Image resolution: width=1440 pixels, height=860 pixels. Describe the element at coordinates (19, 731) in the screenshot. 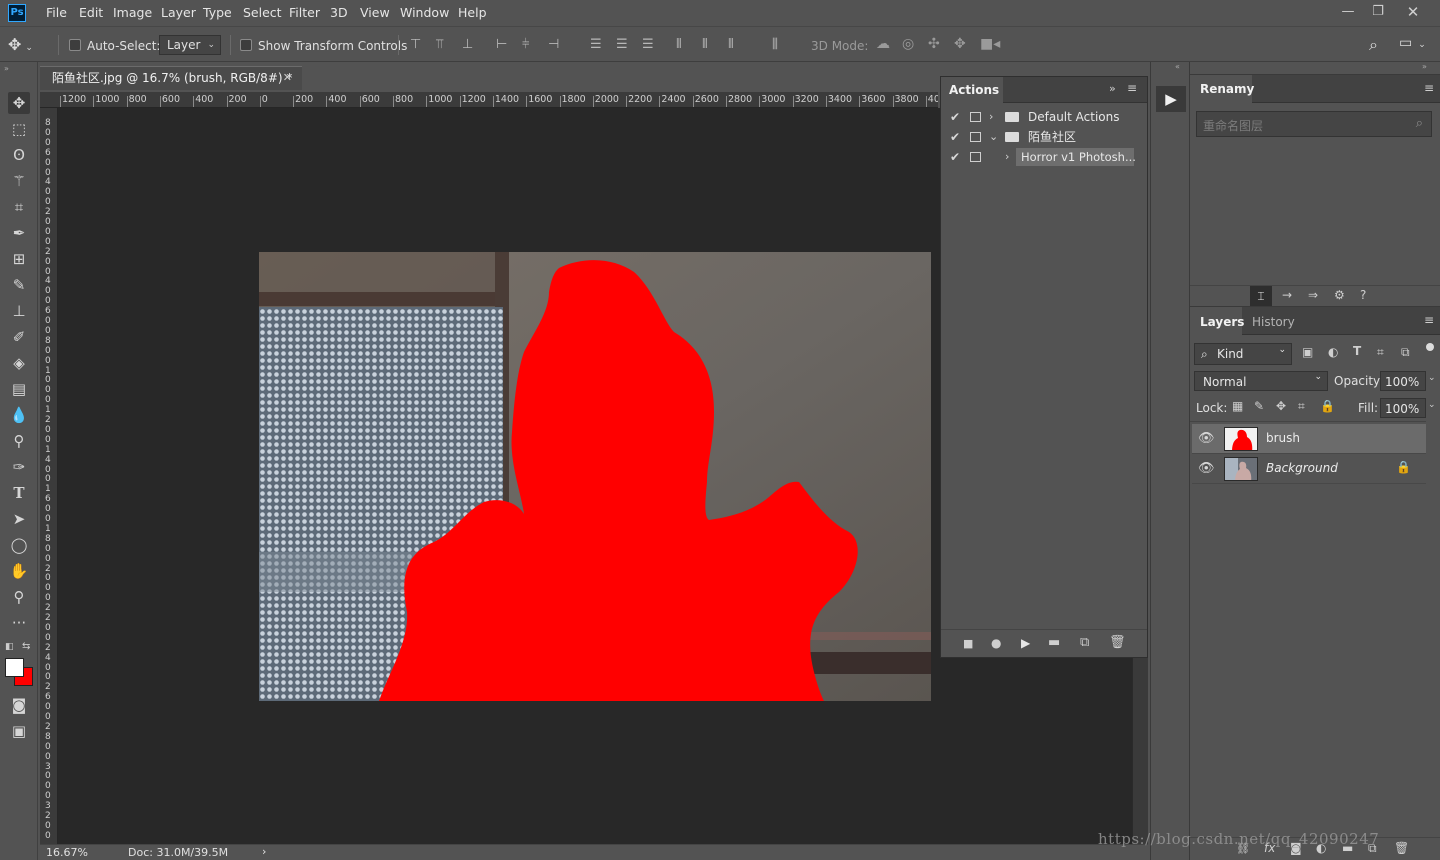

I see `screen-mode-icon: ▣` at that location.